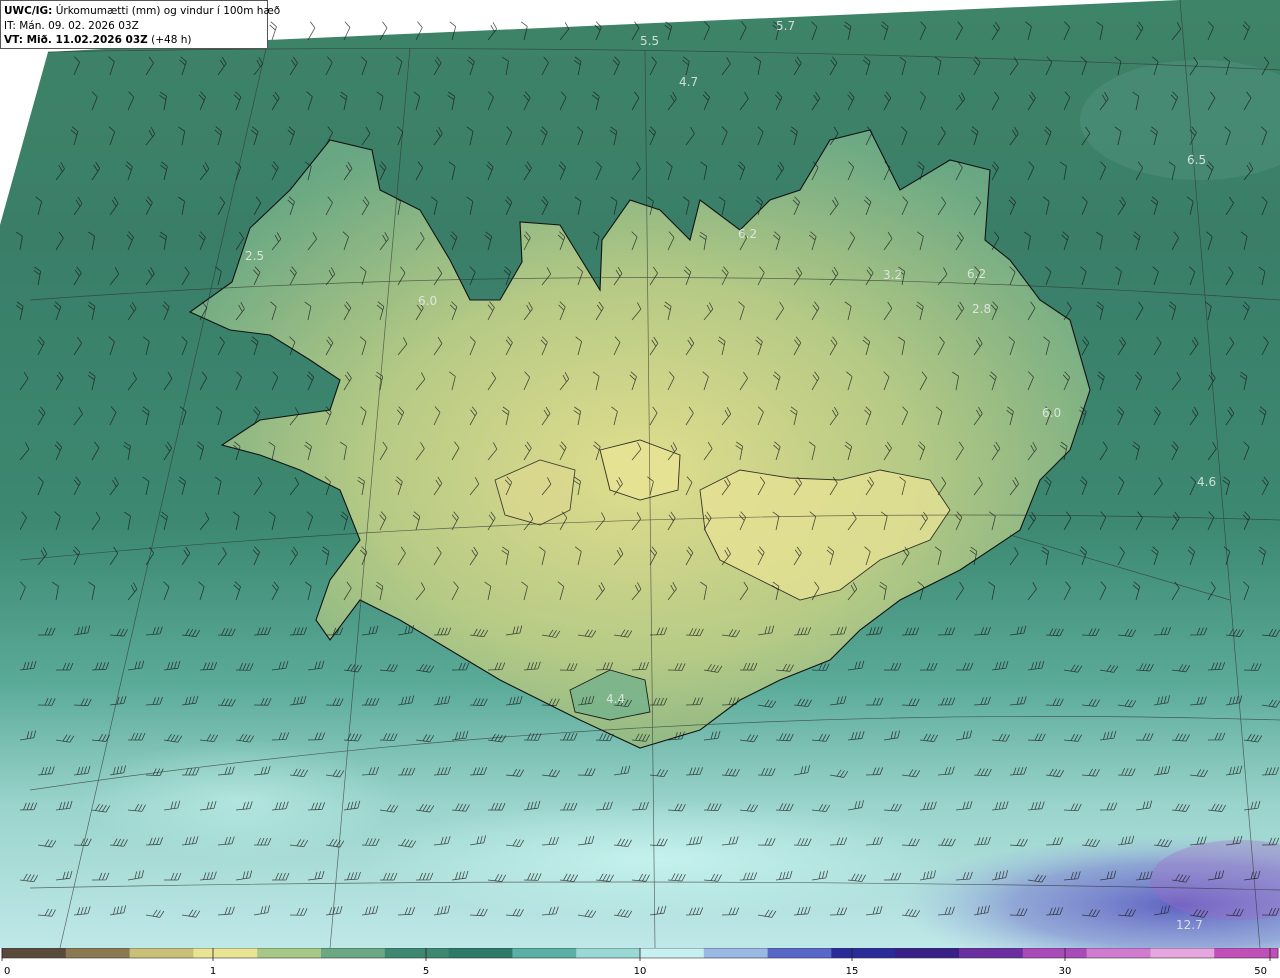 This screenshot has width=1280, height=978. Describe the element at coordinates (892, 275) in the screenshot. I see `map-value-label: 3.2` at that location.